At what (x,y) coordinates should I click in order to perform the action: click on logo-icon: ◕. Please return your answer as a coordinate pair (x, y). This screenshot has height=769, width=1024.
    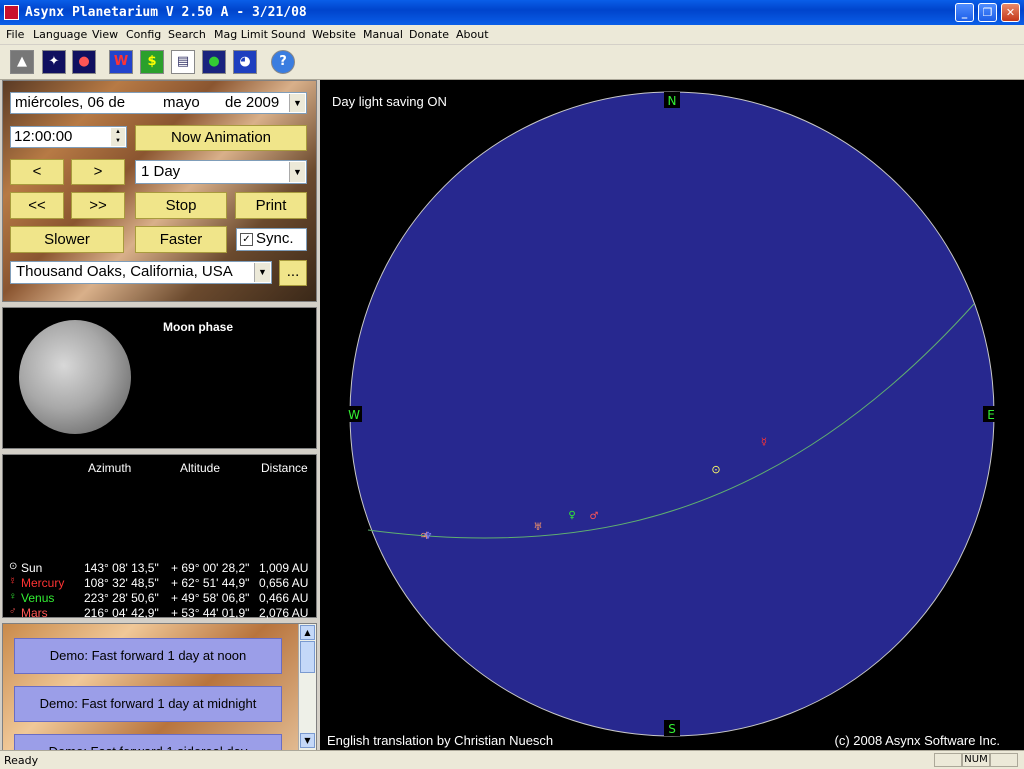
    Looking at the image, I should click on (245, 62).